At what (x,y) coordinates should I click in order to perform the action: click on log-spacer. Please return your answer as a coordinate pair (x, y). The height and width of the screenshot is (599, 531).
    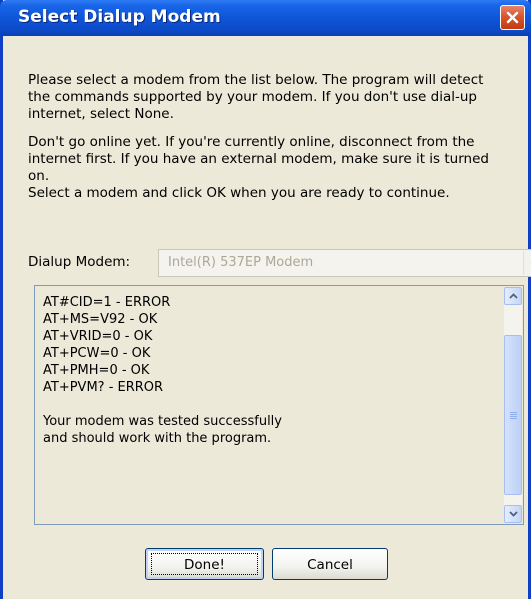
    Looking at the image, I should click on (263, 404).